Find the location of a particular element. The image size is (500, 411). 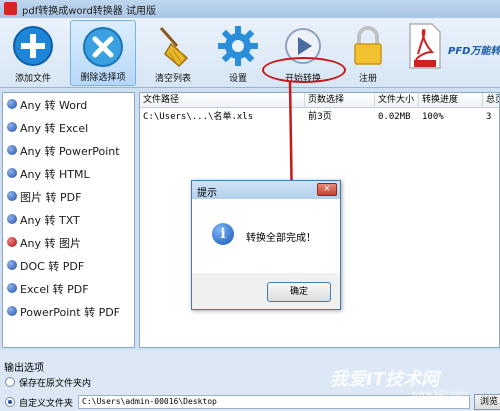

pdf-file-icon is located at coordinates (425, 46).